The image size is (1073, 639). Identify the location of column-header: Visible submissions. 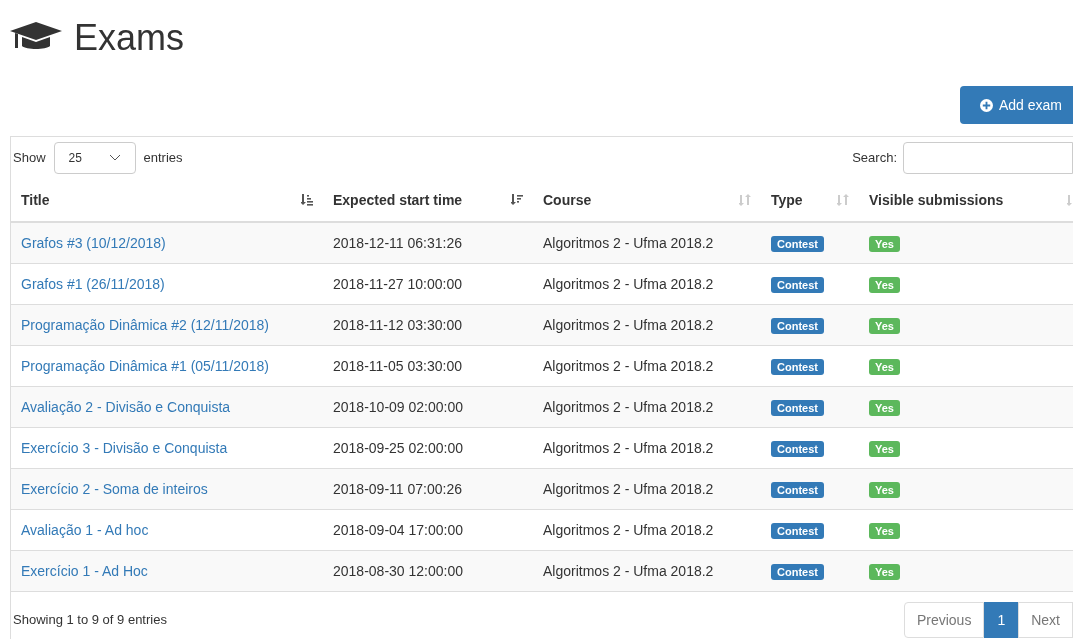
(966, 200).